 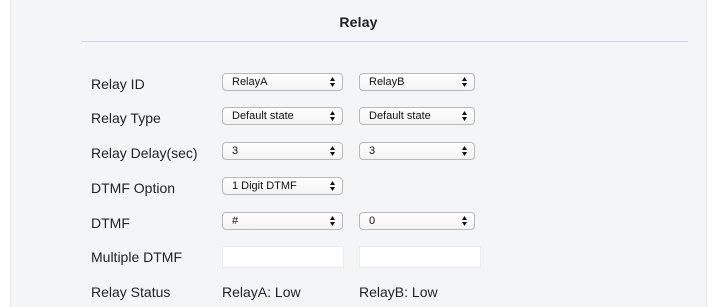 What do you see at coordinates (250, 82) in the screenshot?
I see `relay-id-a-value: RelayA` at bounding box center [250, 82].